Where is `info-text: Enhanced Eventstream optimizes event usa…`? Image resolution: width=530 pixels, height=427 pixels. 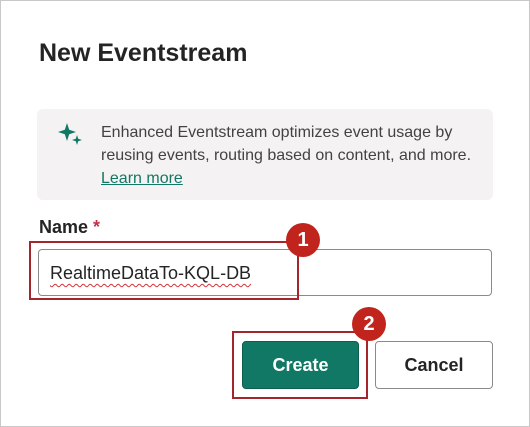
info-text: Enhanced Eventstream optimizes event usa… is located at coordinates (291, 155).